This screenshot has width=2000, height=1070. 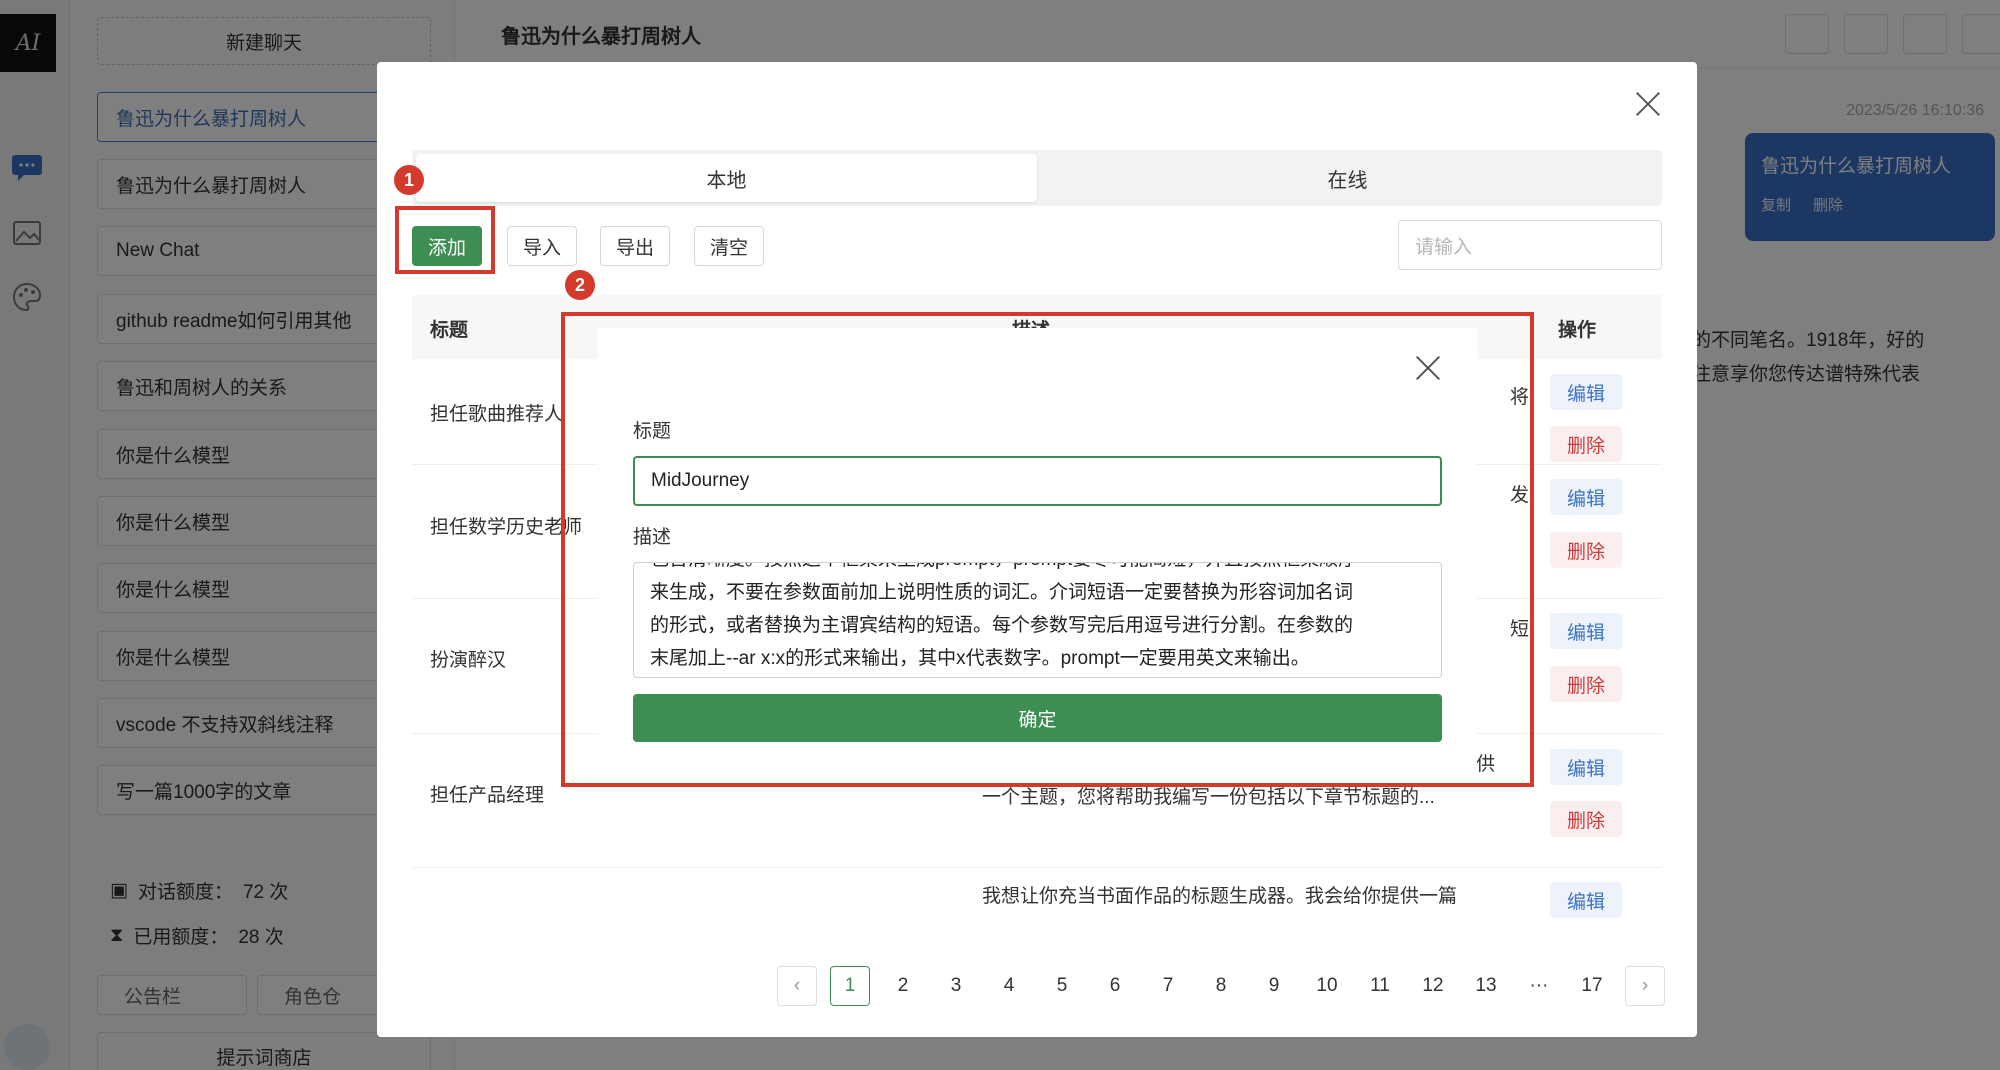 What do you see at coordinates (1037, 481) in the screenshot?
I see `title-input: MidJourney` at bounding box center [1037, 481].